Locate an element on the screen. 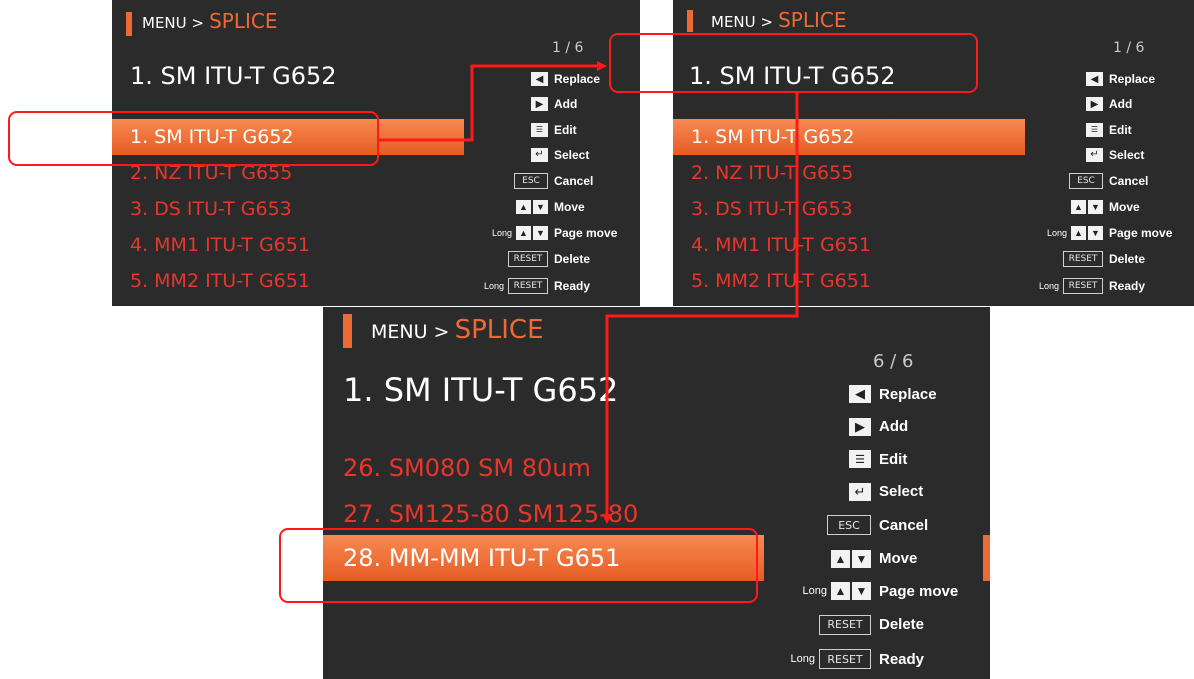  arrow-to-title is located at coordinates (493, 101).